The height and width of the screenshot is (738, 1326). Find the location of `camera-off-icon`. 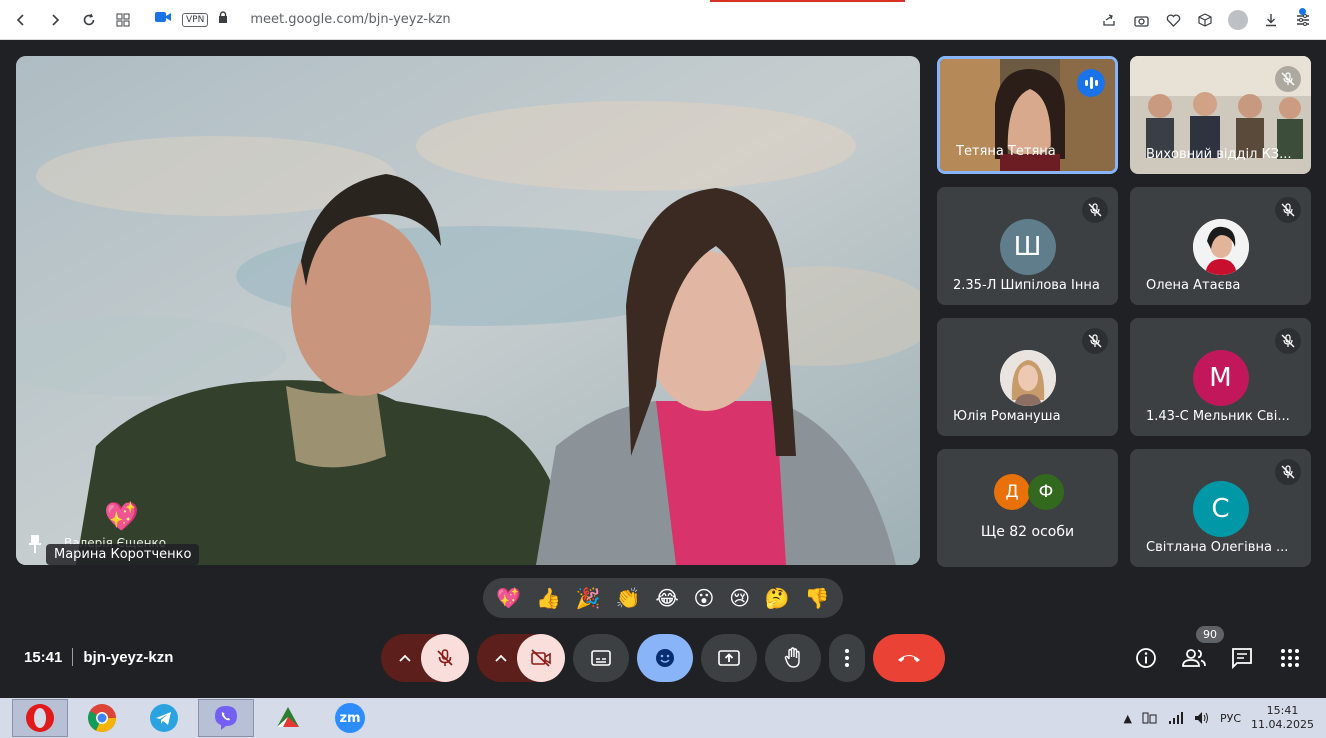

camera-off-icon is located at coordinates (541, 658).